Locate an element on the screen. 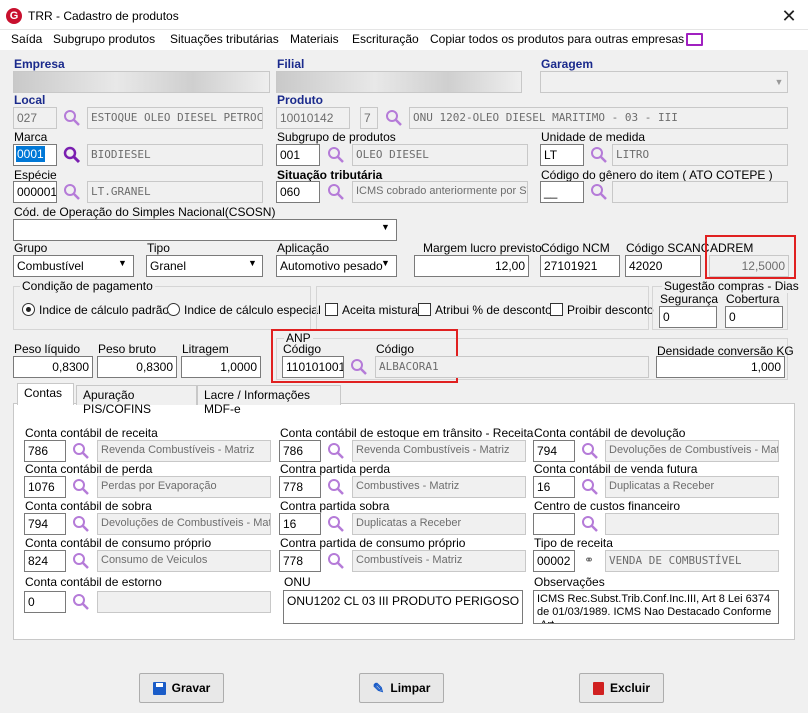  densidade-field: 1,000 is located at coordinates (720, 367).